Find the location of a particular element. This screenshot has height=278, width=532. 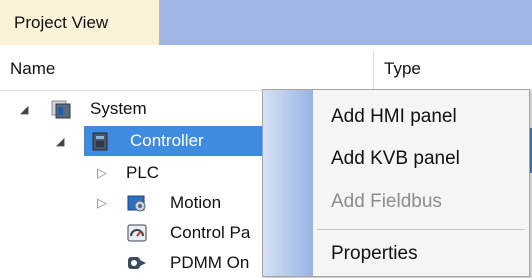

expand-toggle-plc: ▷ is located at coordinates (102, 173).